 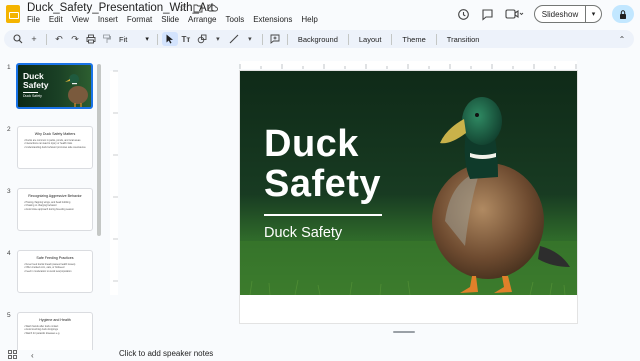 I want to click on slide-number: 3, so click(x=9, y=191).